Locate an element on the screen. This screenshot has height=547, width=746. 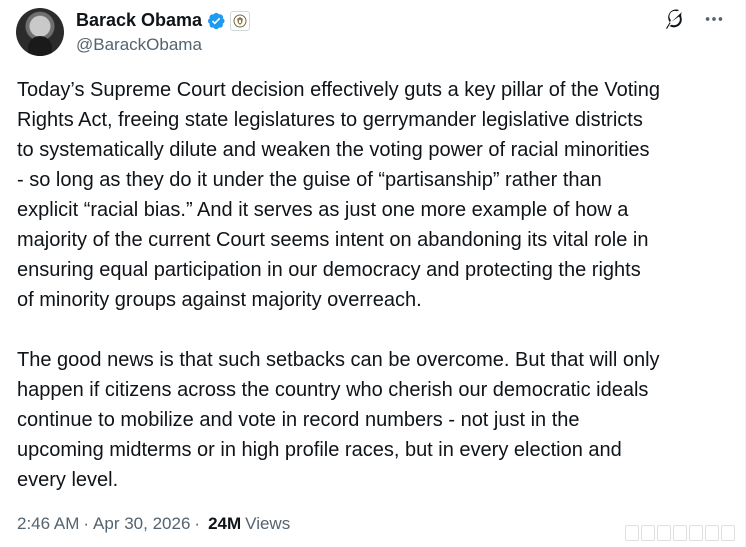
tweet-time: 2:46 AM is located at coordinates (48, 524).